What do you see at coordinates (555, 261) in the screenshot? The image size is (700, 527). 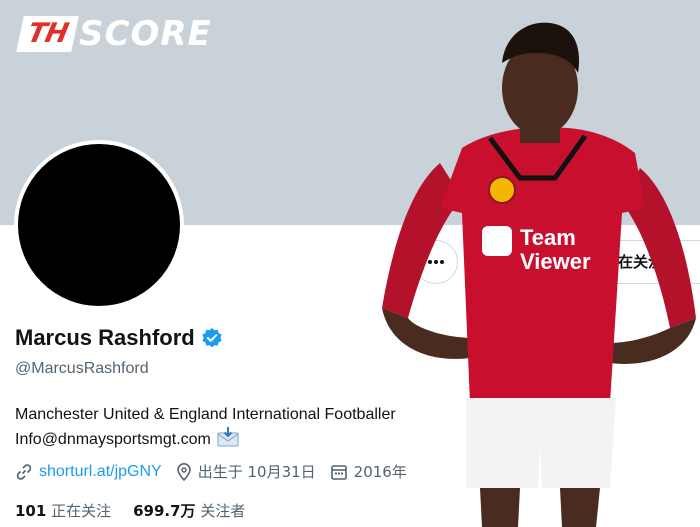 I see `sponsor-line-2: Viewer` at bounding box center [555, 261].